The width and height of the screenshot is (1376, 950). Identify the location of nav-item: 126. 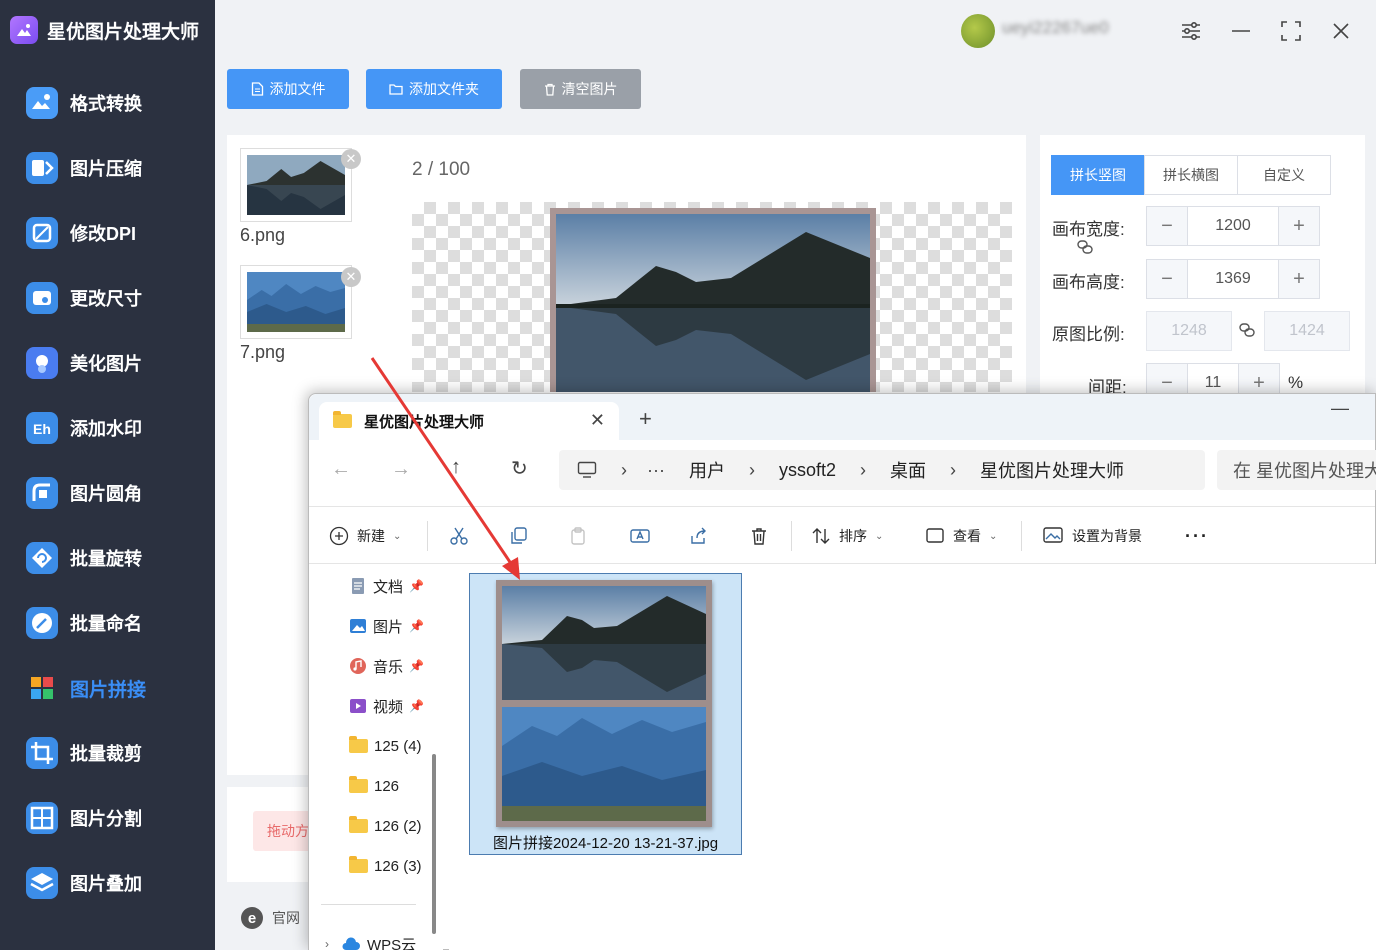
(374, 786).